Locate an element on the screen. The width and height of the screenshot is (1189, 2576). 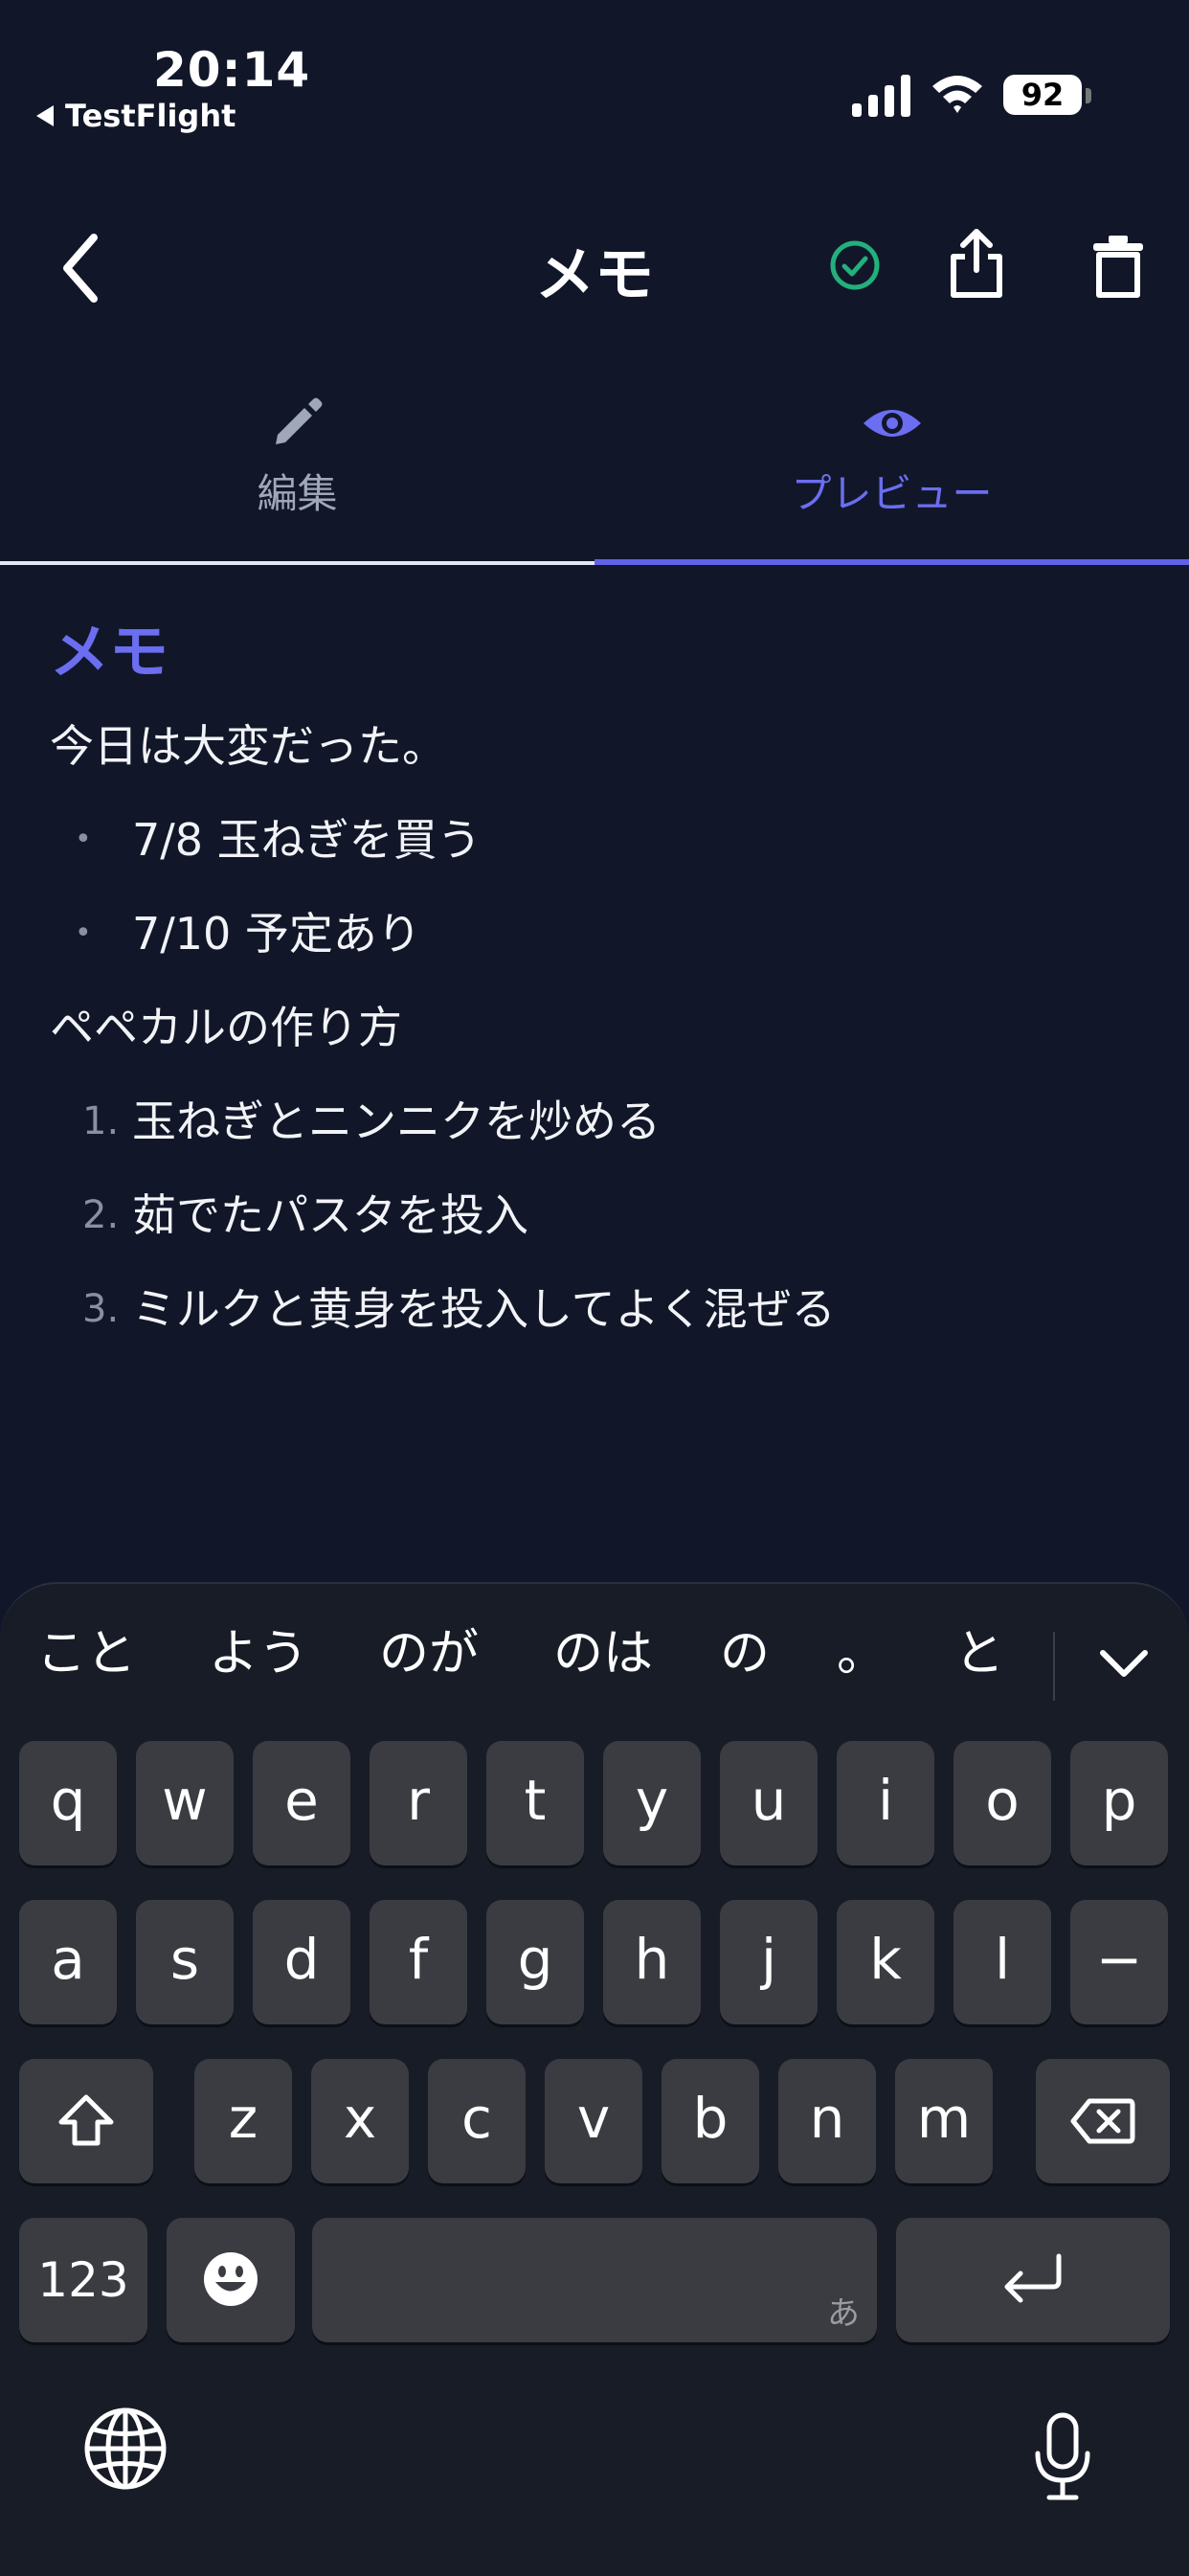
shift-icon is located at coordinates (86, 2120).